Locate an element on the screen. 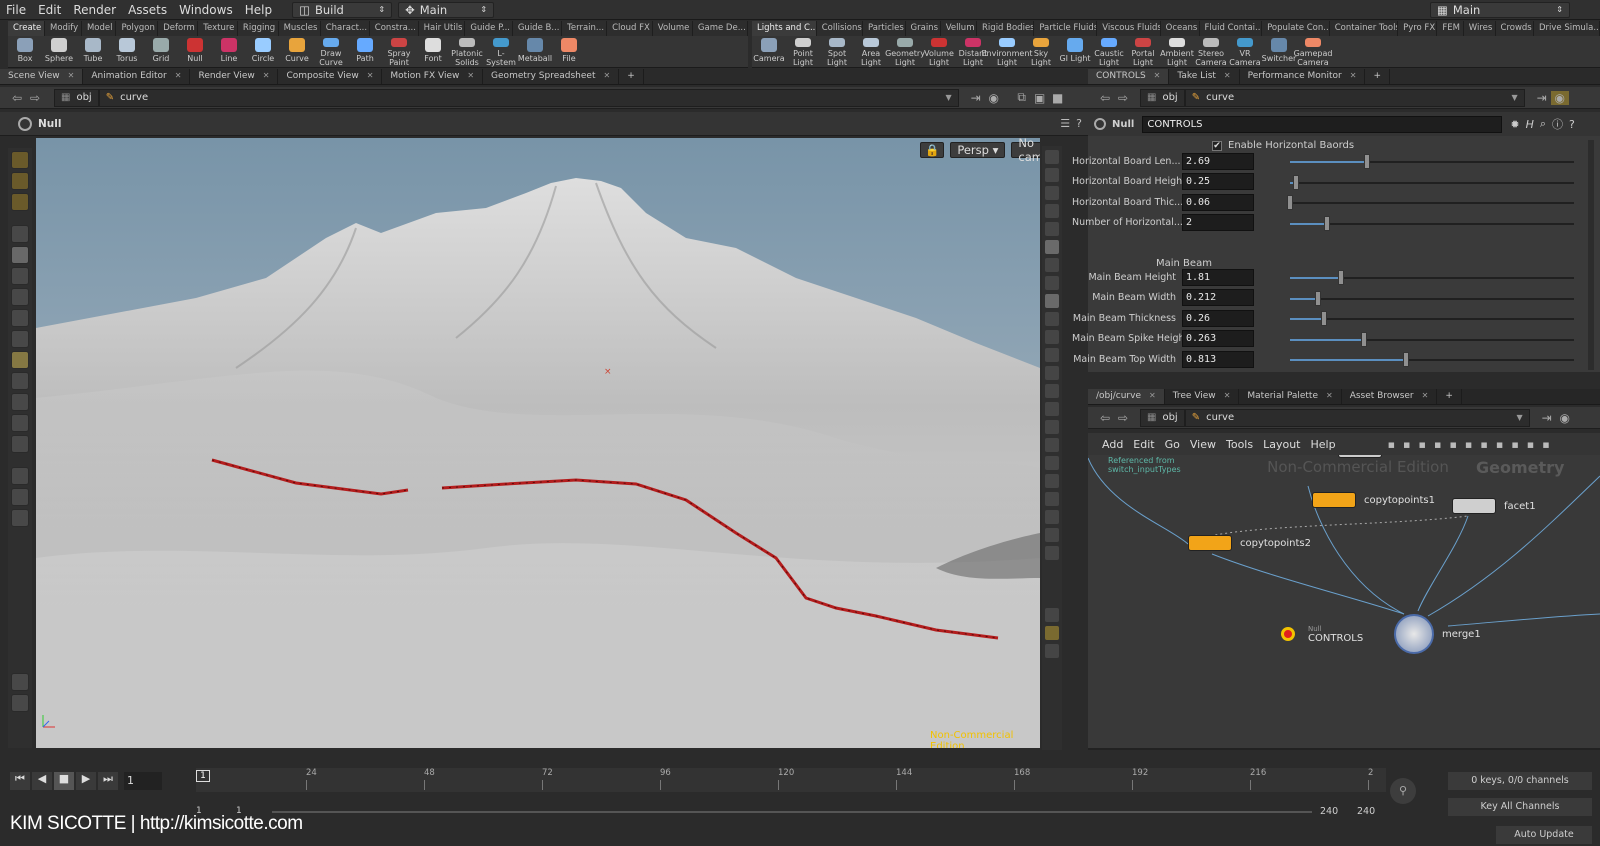 This screenshot has height=846, width=1600. pane-tab: Render View ✕ is located at coordinates (234, 76).